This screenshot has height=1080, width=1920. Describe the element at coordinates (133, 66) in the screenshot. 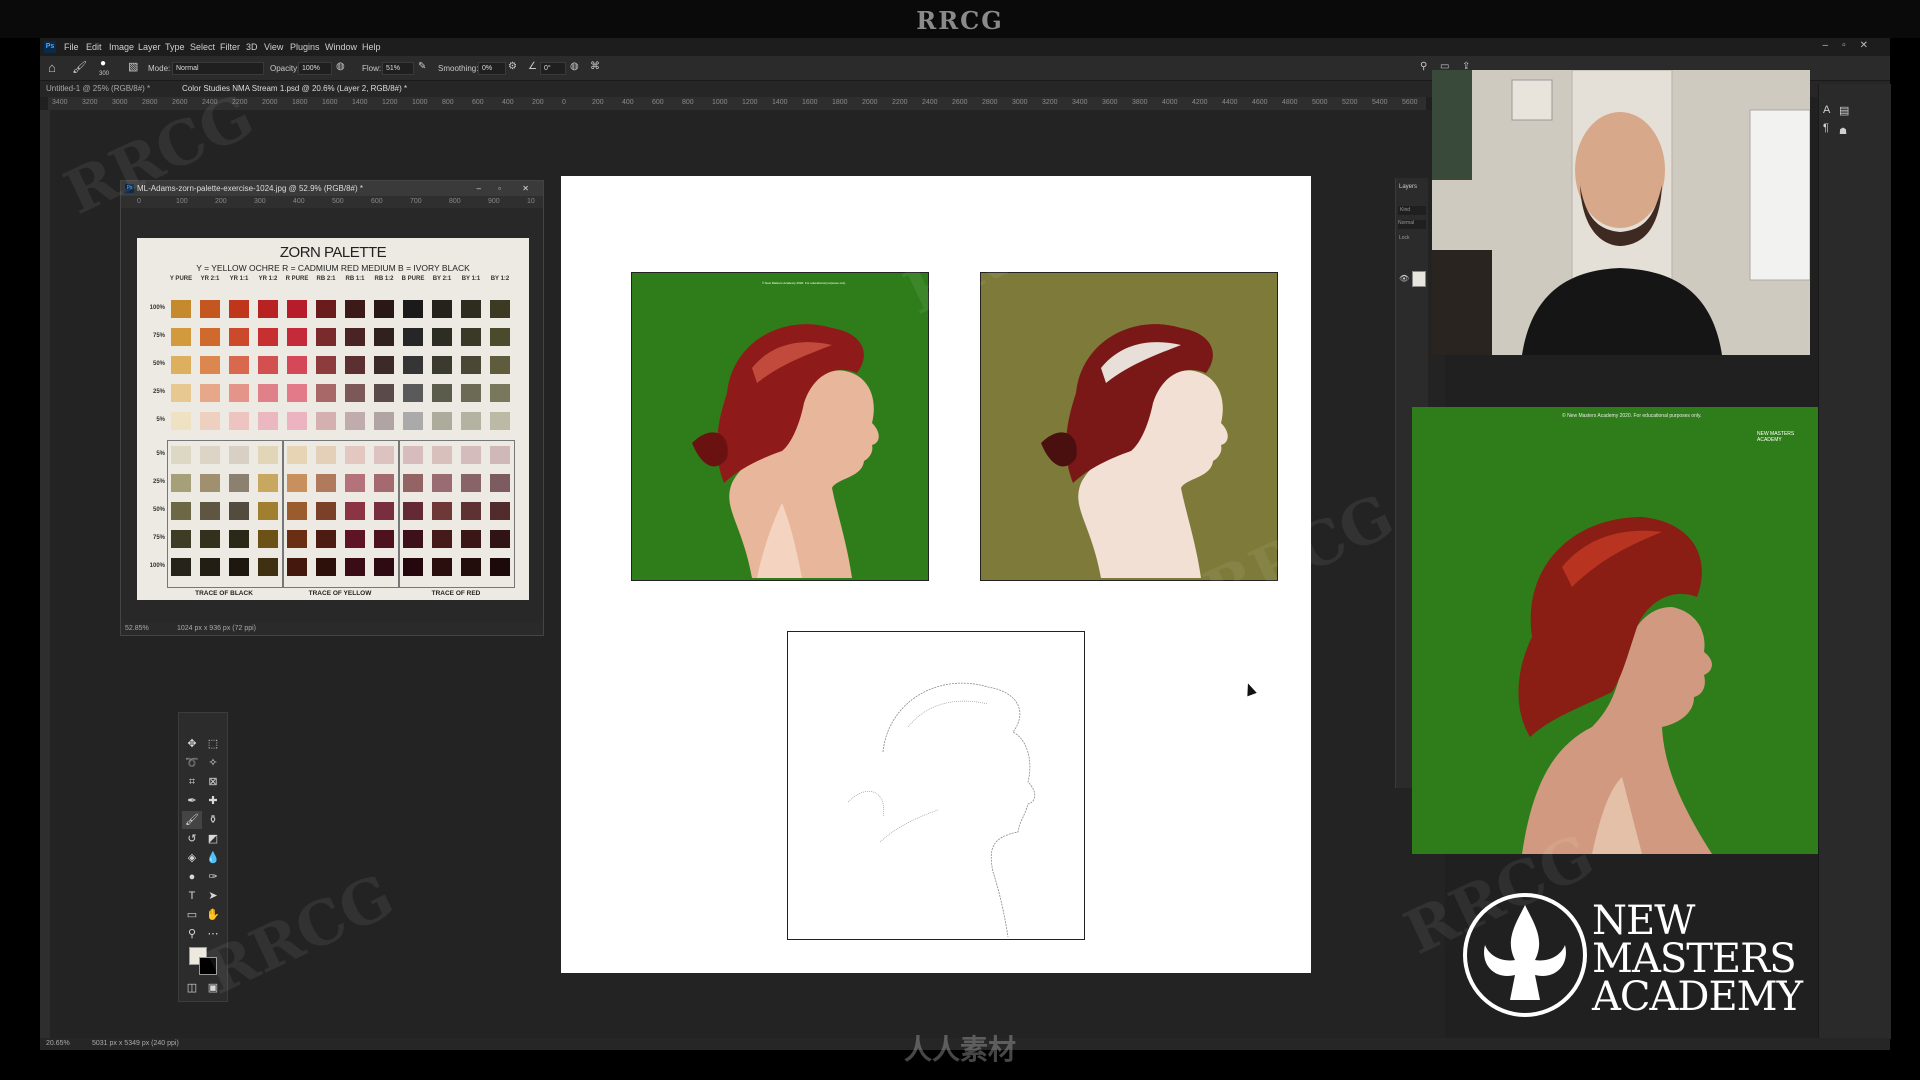

I see `brush-settings-icon: ▧` at that location.